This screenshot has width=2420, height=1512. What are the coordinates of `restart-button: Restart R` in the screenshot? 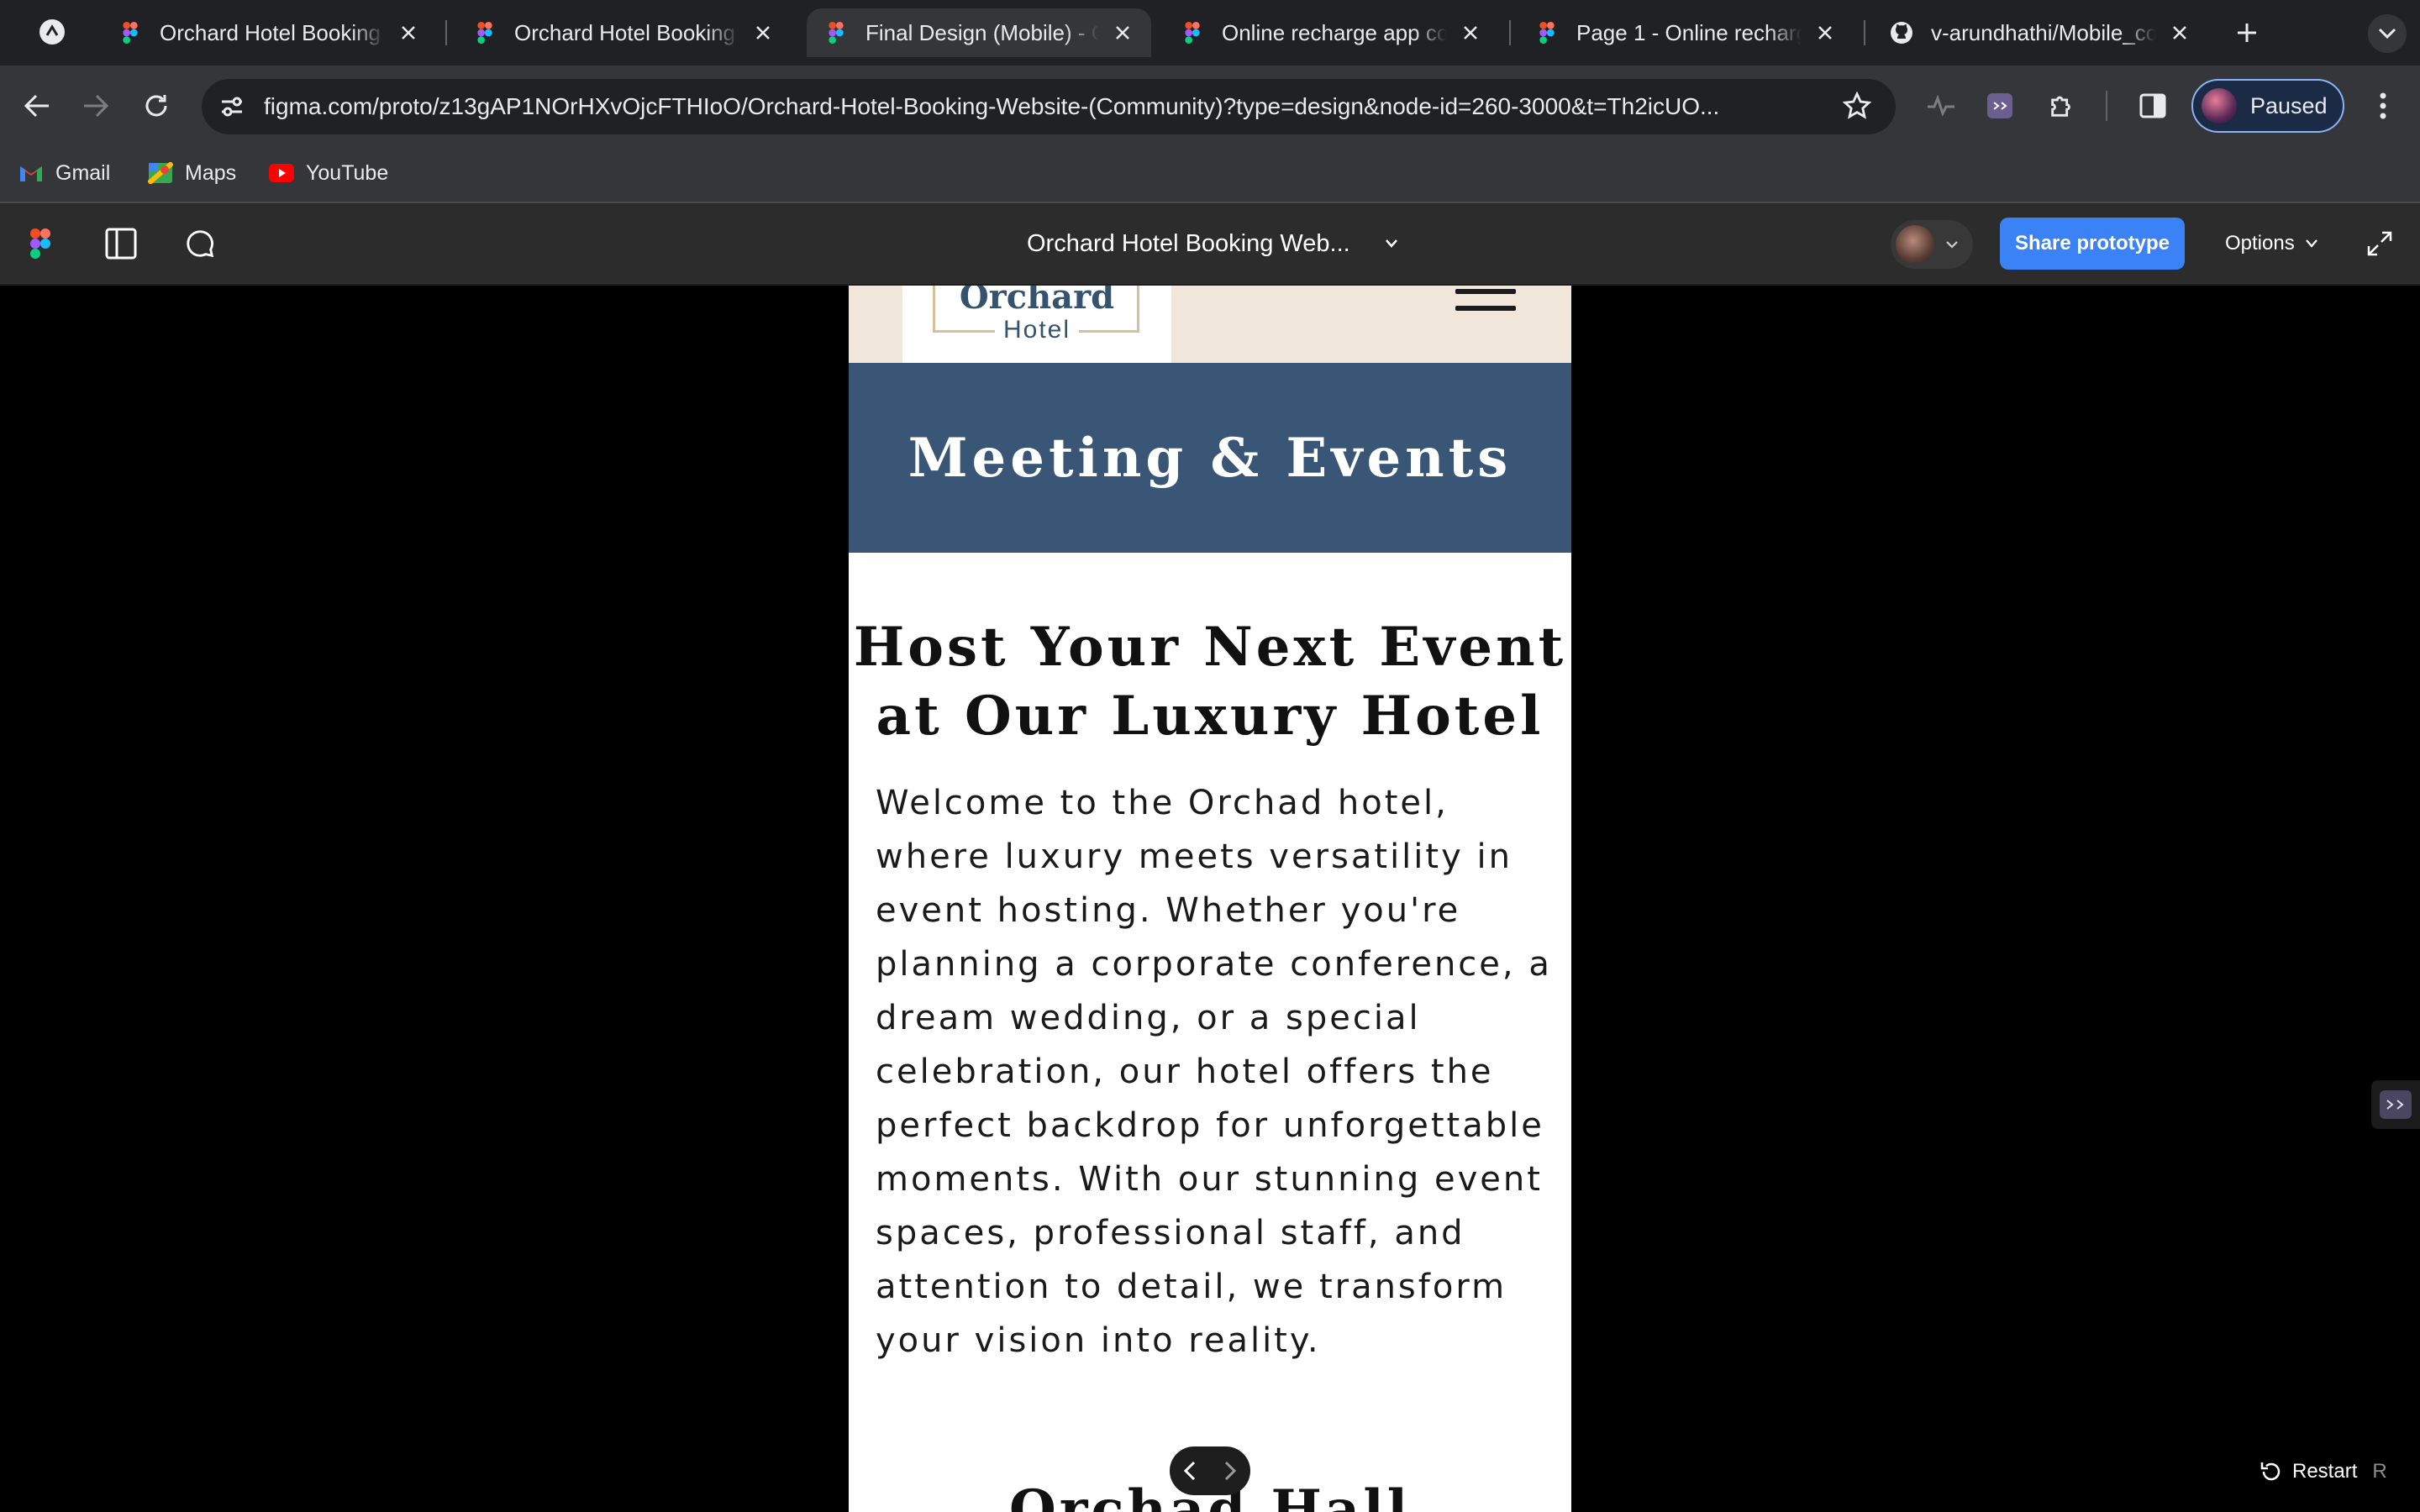 It's located at (2323, 1472).